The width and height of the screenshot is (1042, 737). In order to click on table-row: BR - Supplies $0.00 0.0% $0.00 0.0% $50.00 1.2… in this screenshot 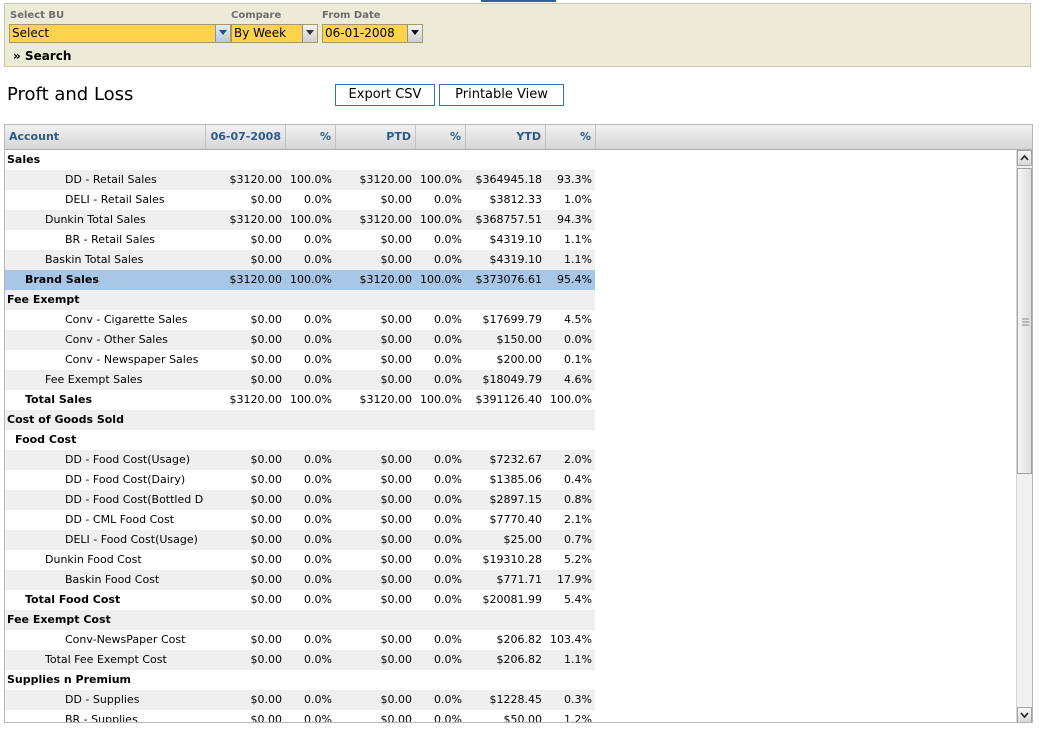, I will do `click(300, 716)`.